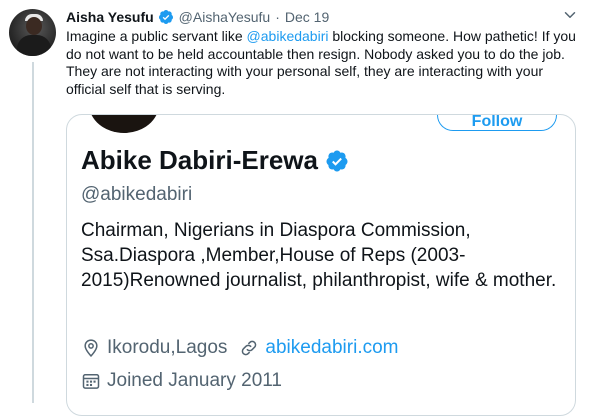 The width and height of the screenshot is (589, 416). I want to click on mention-link: @abikedabiri, so click(288, 36).